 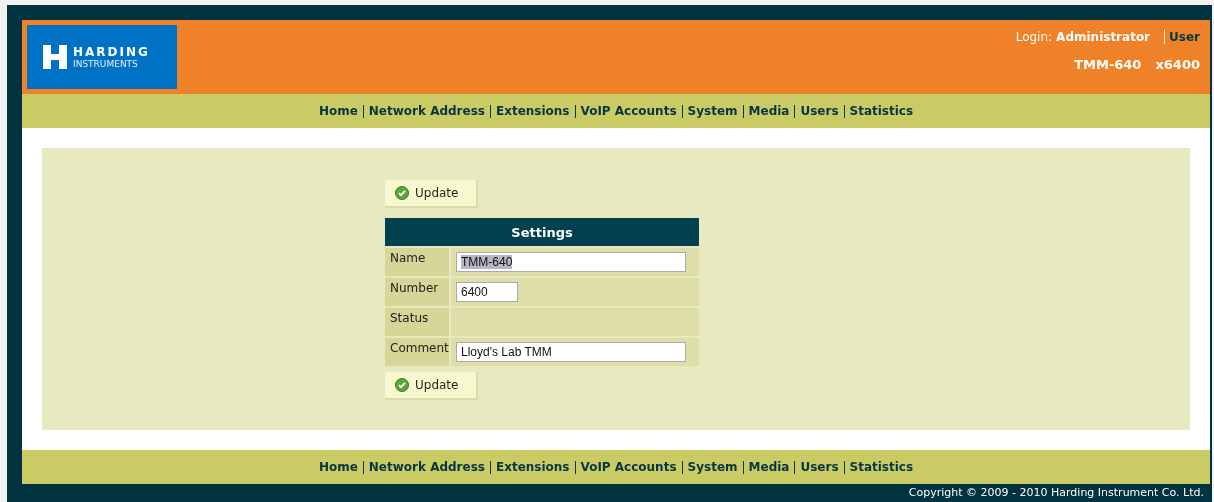 I want to click on logo-title: HARDING, so click(x=111, y=51).